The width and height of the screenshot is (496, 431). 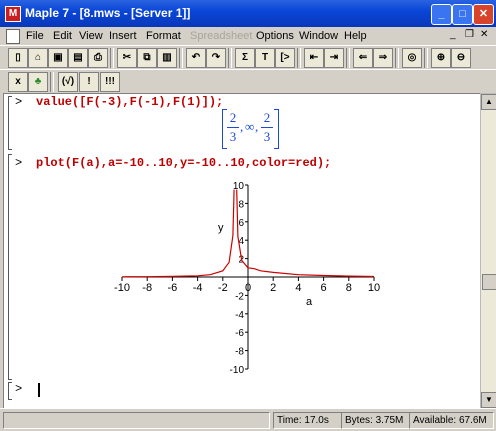 What do you see at coordinates (18, 82) in the screenshot?
I see `maple-notation-icon: x` at bounding box center [18, 82].